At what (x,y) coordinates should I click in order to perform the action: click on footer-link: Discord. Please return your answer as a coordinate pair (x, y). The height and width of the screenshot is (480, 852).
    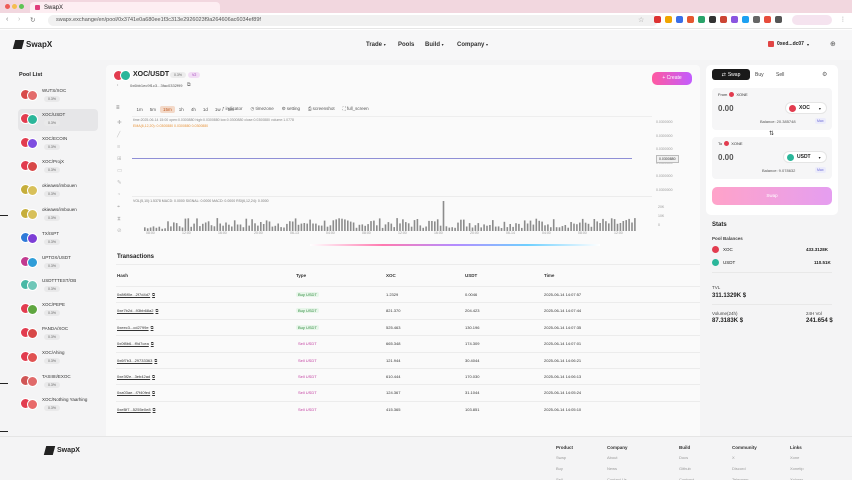
    Looking at the image, I should click on (739, 468).